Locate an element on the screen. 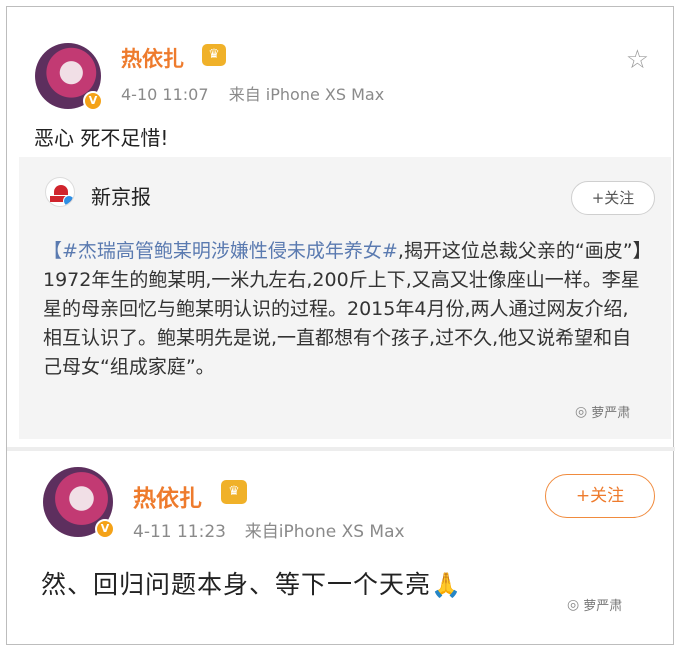  repost-account-name: 新京报 is located at coordinates (121, 195).